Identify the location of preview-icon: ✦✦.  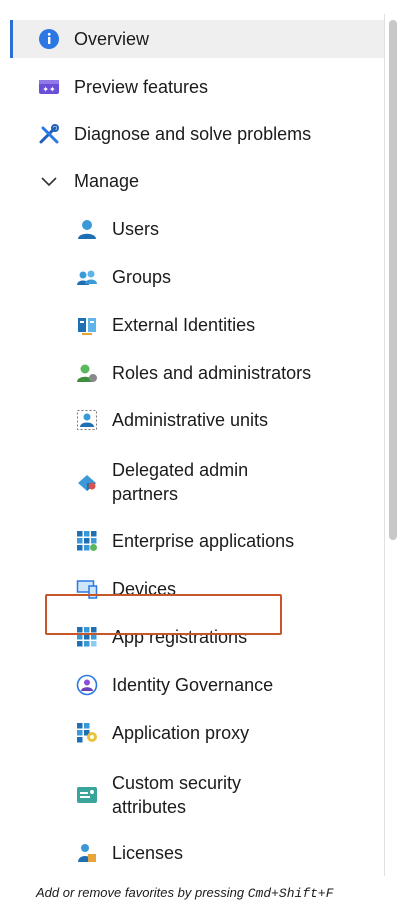
(49, 87).